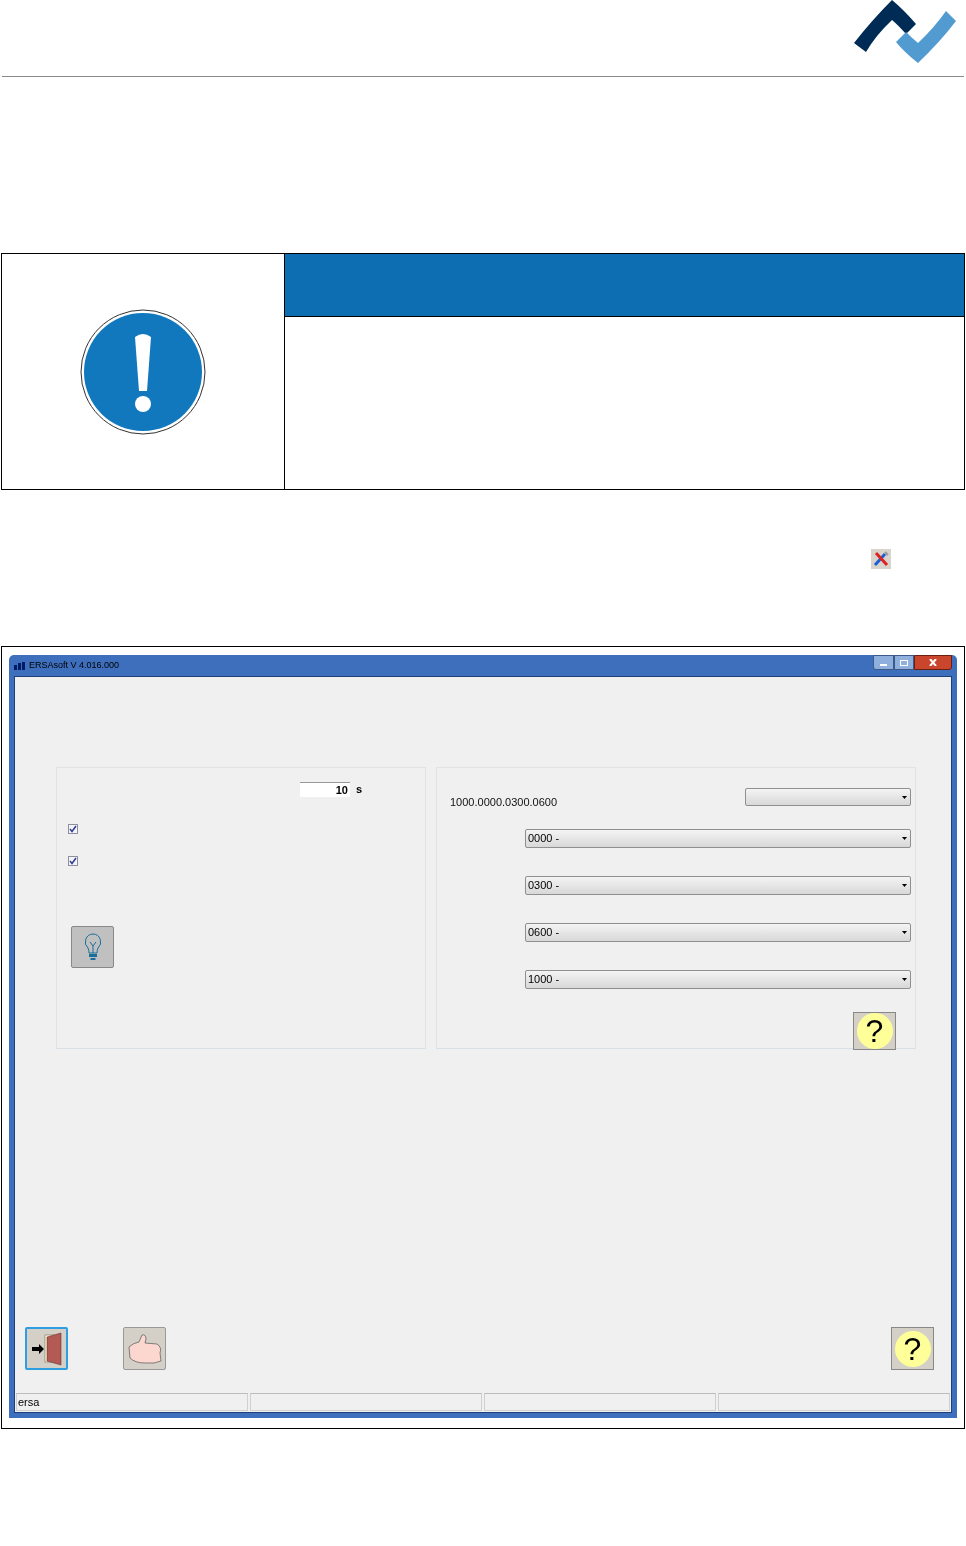 The height and width of the screenshot is (1546, 966). What do you see at coordinates (19, 665) in the screenshot?
I see `app-icon` at bounding box center [19, 665].